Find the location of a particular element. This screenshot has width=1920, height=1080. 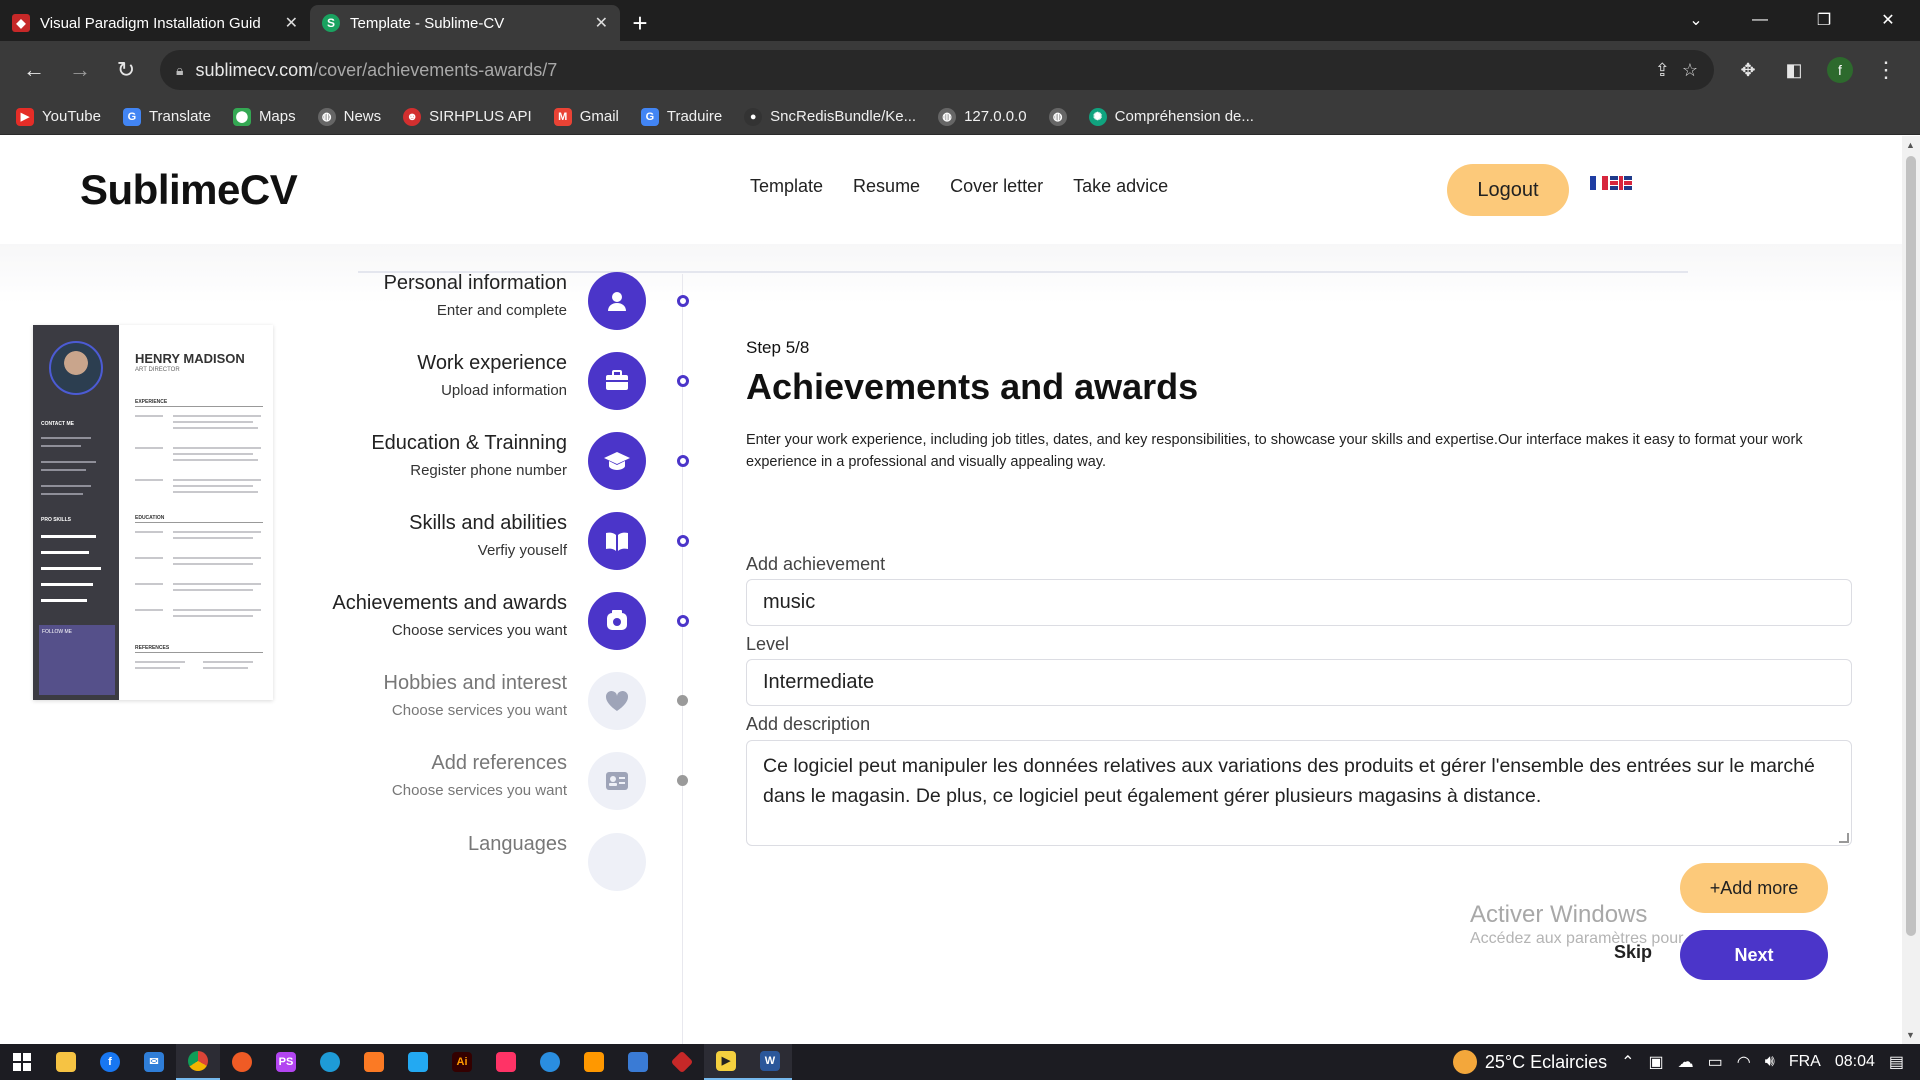

step-personal-information: Personal information Enter and complete is located at coordinates (495, 312).